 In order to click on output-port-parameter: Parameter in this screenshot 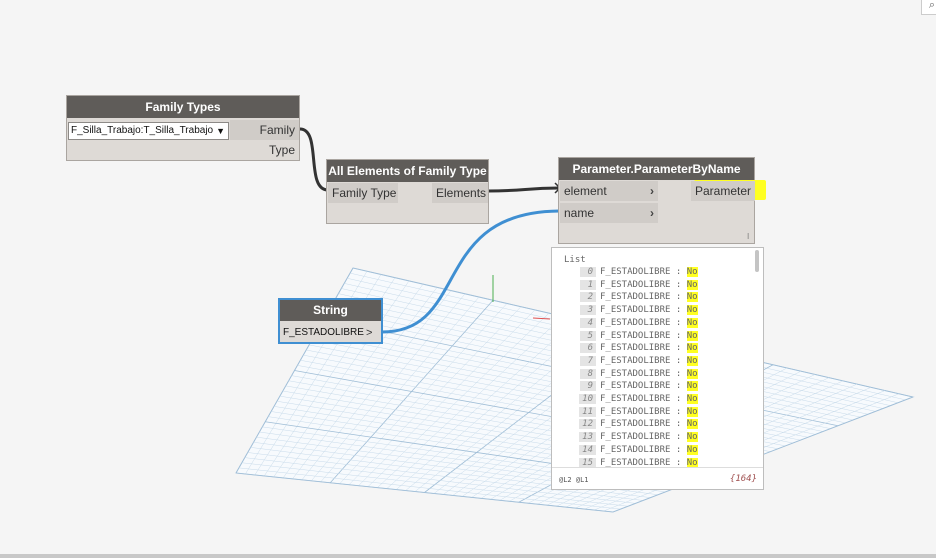, I will do `click(723, 191)`.